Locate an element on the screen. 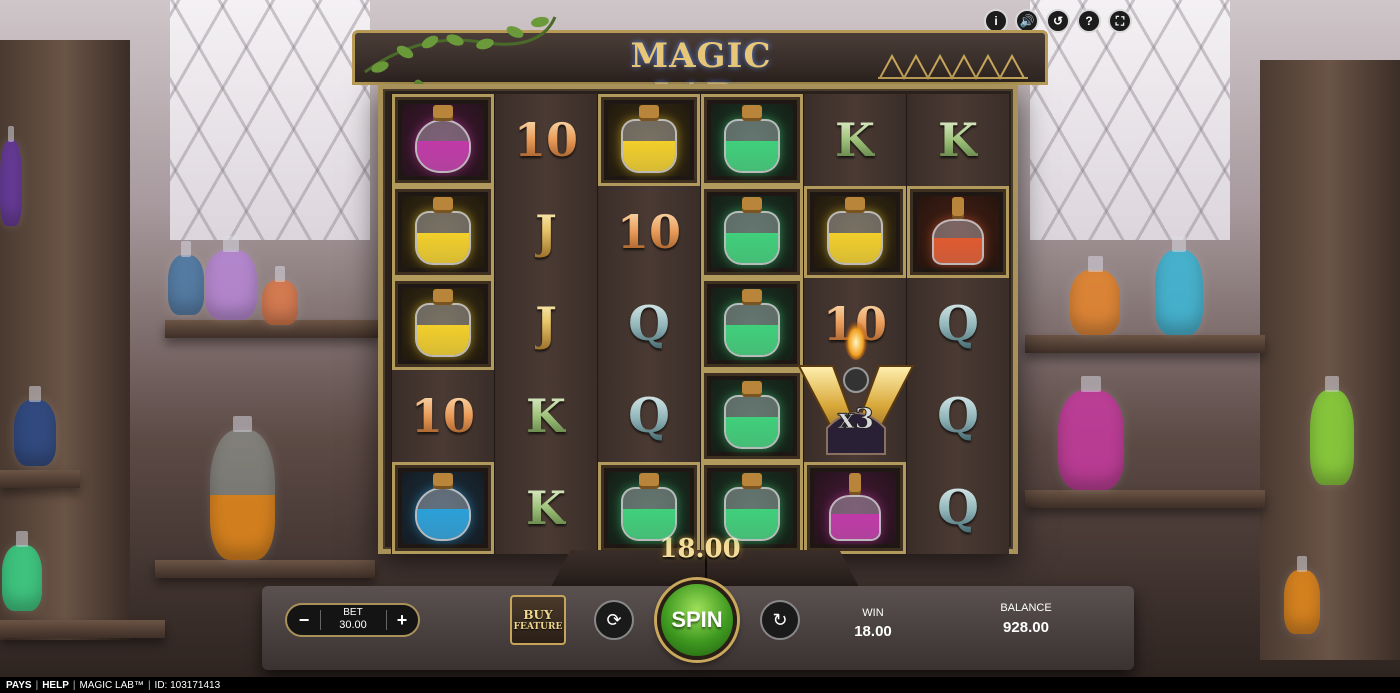 The width and height of the screenshot is (1400, 693). history-icon: ↺ is located at coordinates (1058, 21).